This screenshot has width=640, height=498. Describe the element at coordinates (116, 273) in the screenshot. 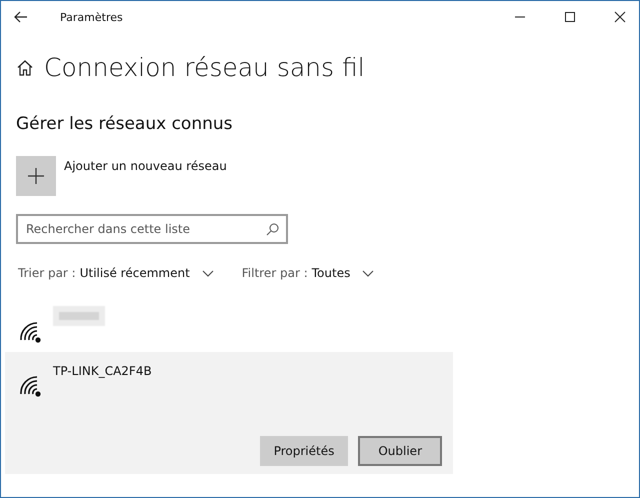

I see `sort-dropdown: Trier par : Utilisé récemment` at that location.